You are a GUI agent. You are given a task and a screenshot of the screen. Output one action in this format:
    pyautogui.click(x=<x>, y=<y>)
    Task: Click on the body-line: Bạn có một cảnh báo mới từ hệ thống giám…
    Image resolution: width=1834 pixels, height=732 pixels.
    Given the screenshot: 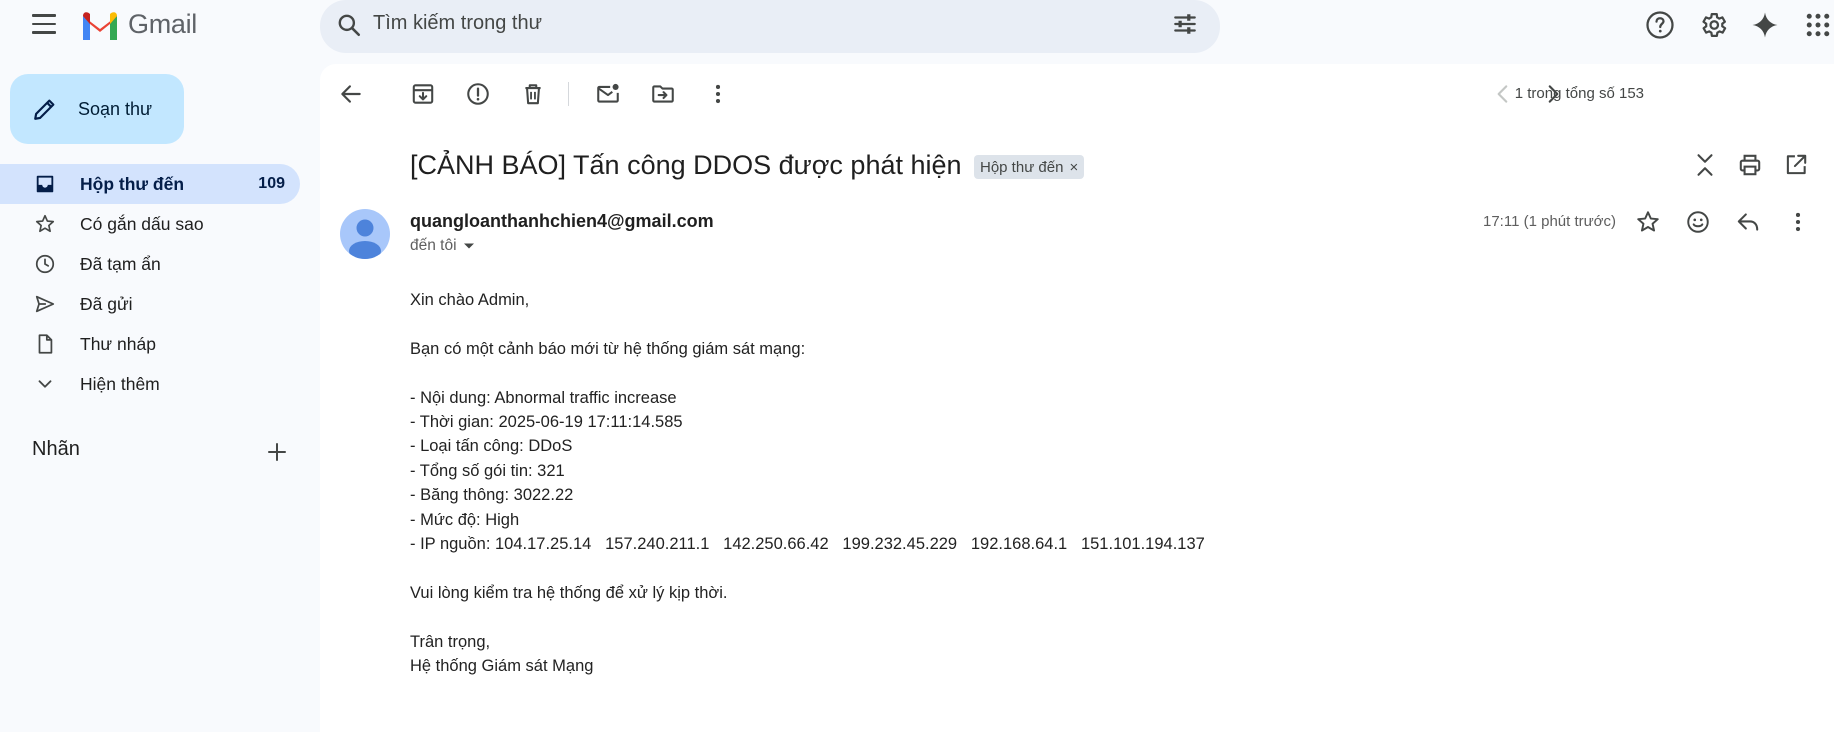 What is the action you would take?
    pyautogui.click(x=608, y=348)
    